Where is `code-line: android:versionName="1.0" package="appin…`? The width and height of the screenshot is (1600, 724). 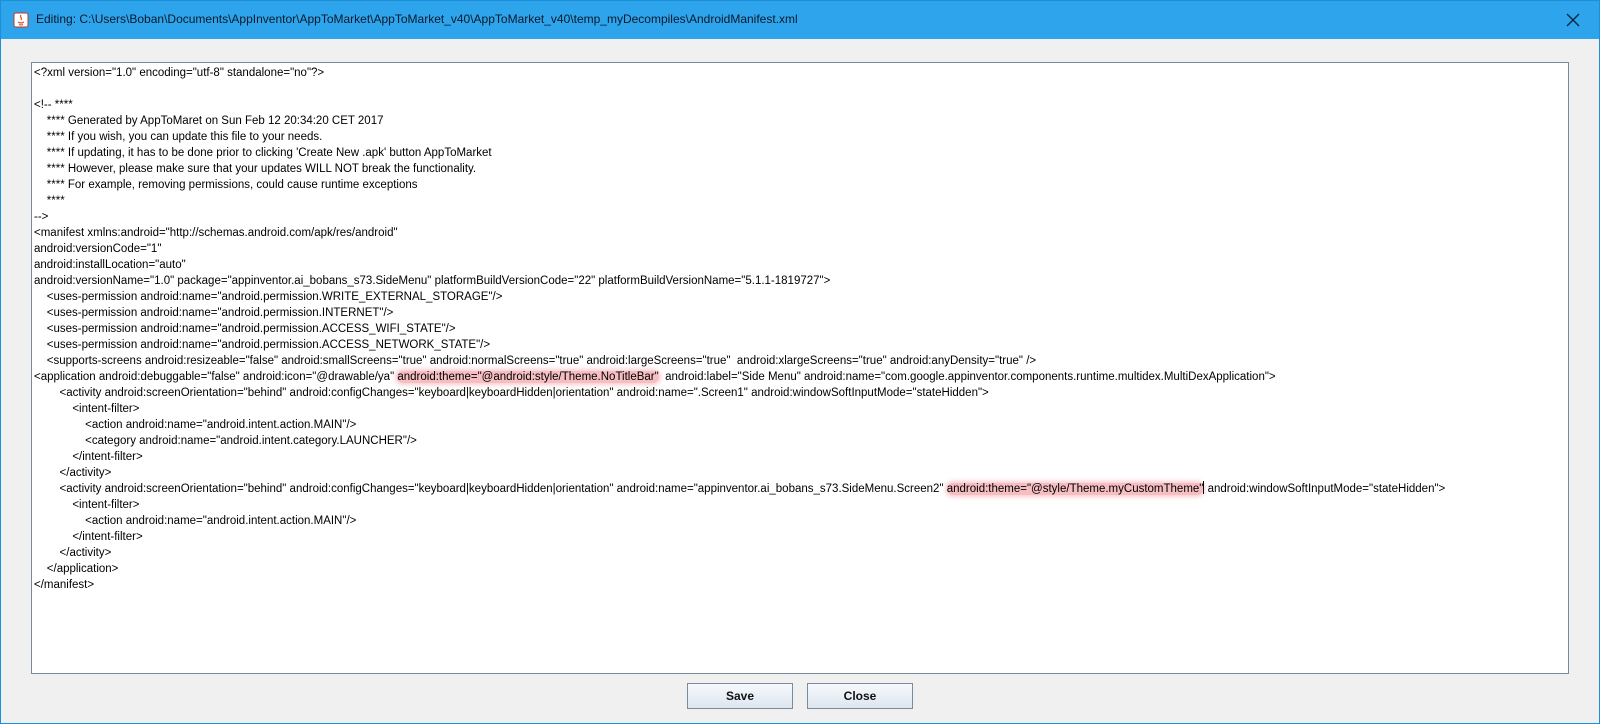 code-line: android:versionName="1.0" package="appin… is located at coordinates (432, 281).